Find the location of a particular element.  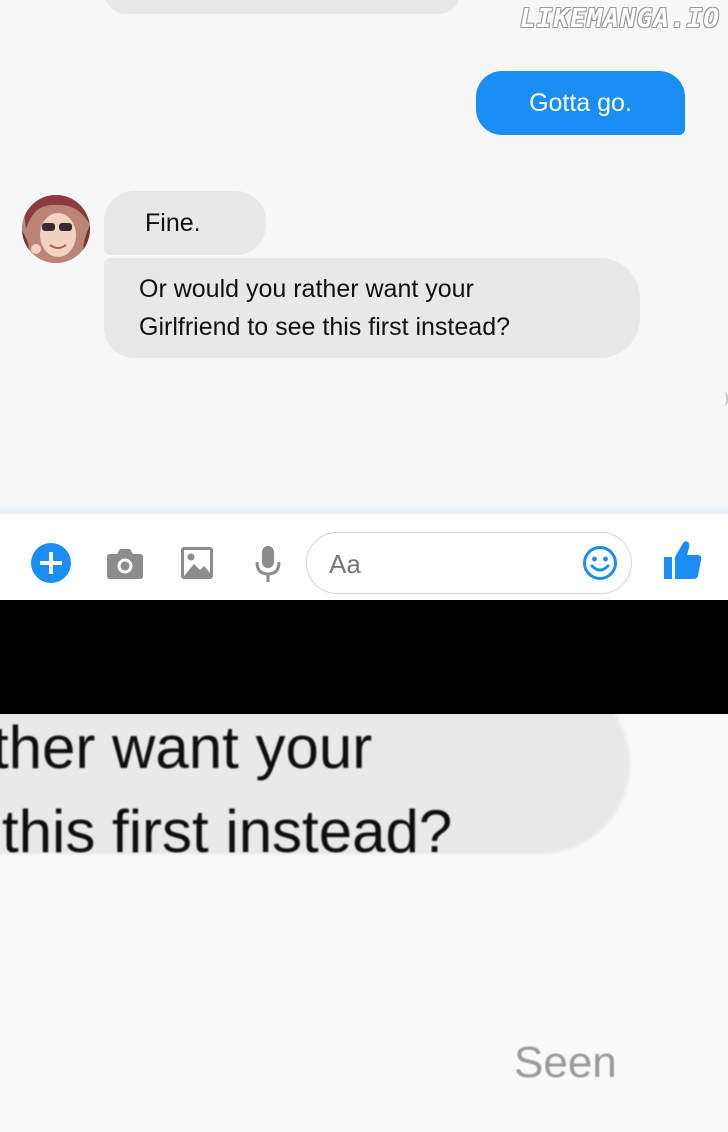

message-text: Fine. is located at coordinates (173, 223).